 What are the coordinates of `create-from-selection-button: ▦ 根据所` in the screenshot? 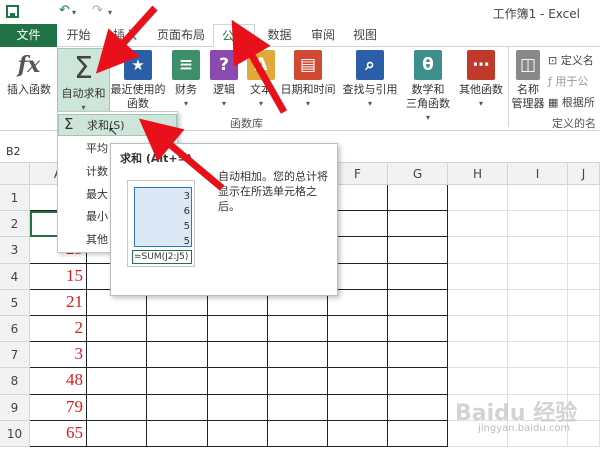 It's located at (571, 102).